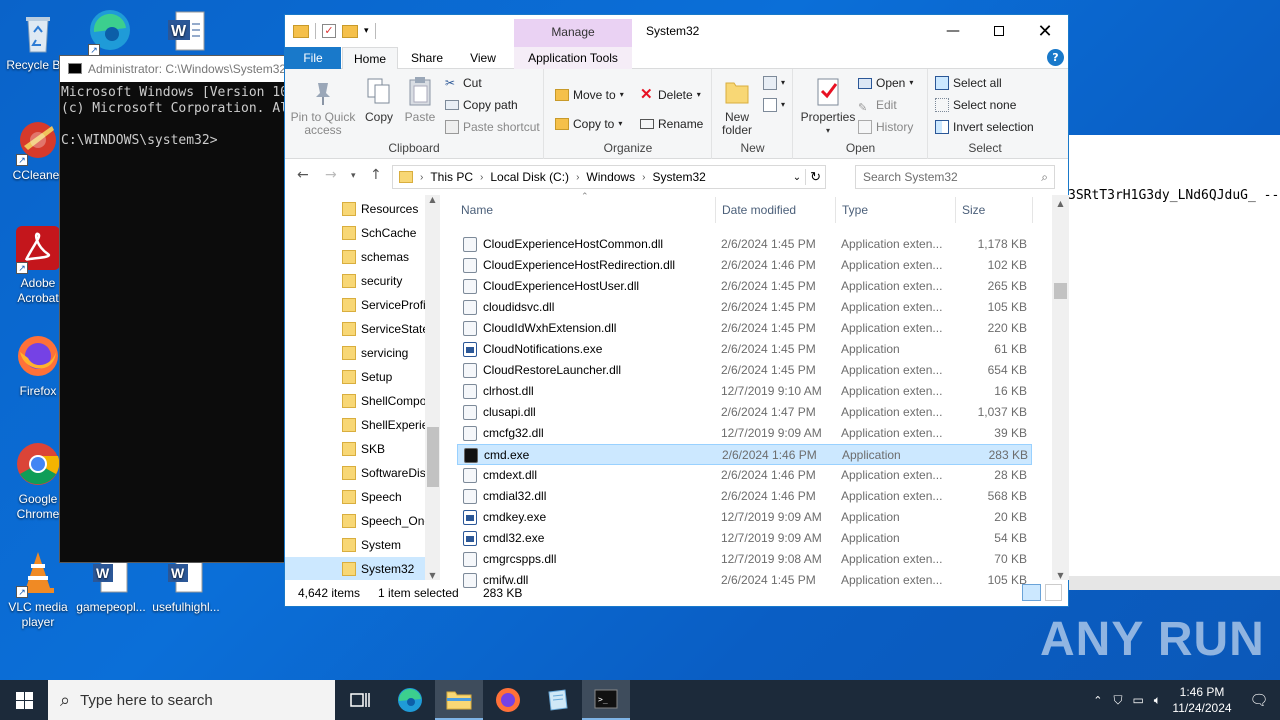 This screenshot has height=720, width=1280. I want to click on manage-tab-header: Manage, so click(573, 33).